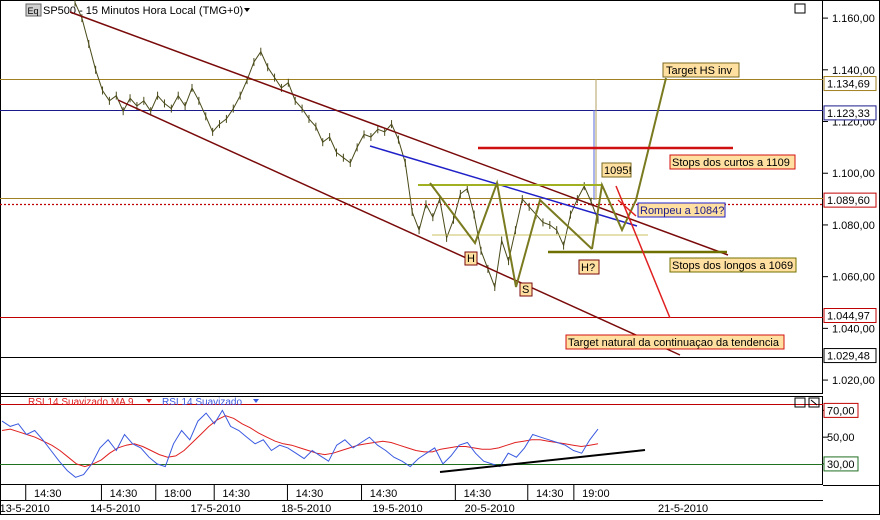 Image resolution: width=880 pixels, height=520 pixels. I want to click on annotation-stops-longos: Stops dos longos a 1069, so click(733, 265).